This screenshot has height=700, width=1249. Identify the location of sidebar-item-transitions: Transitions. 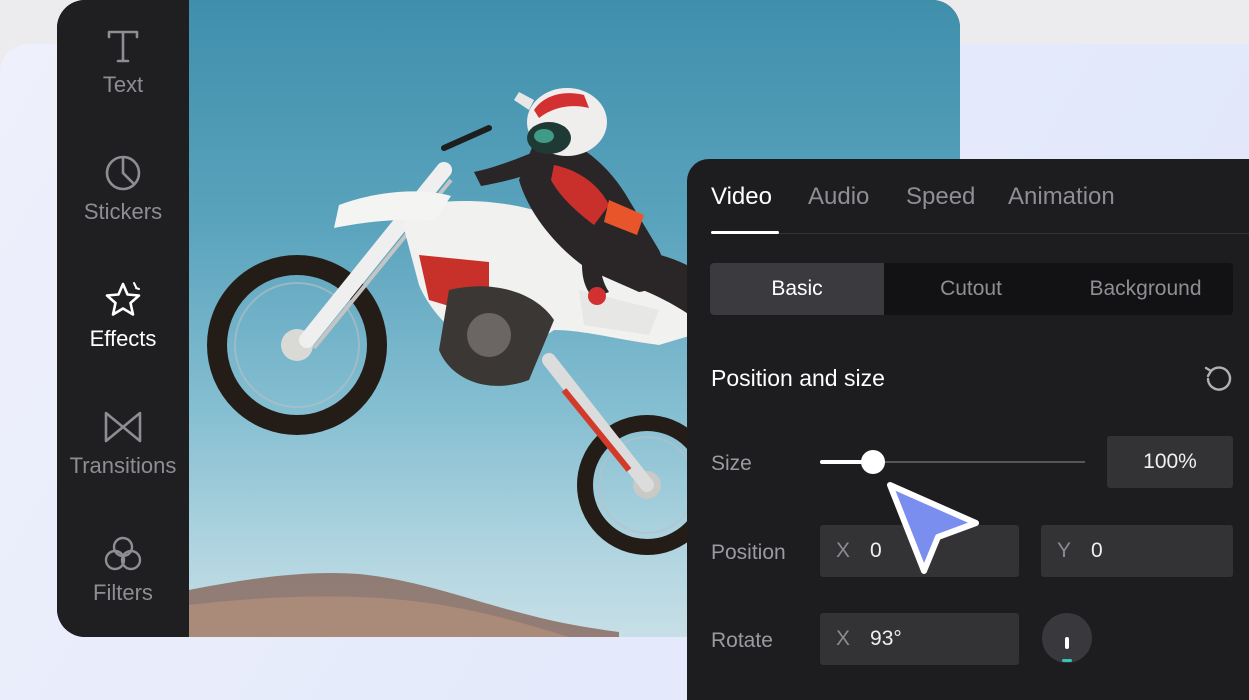
(123, 457).